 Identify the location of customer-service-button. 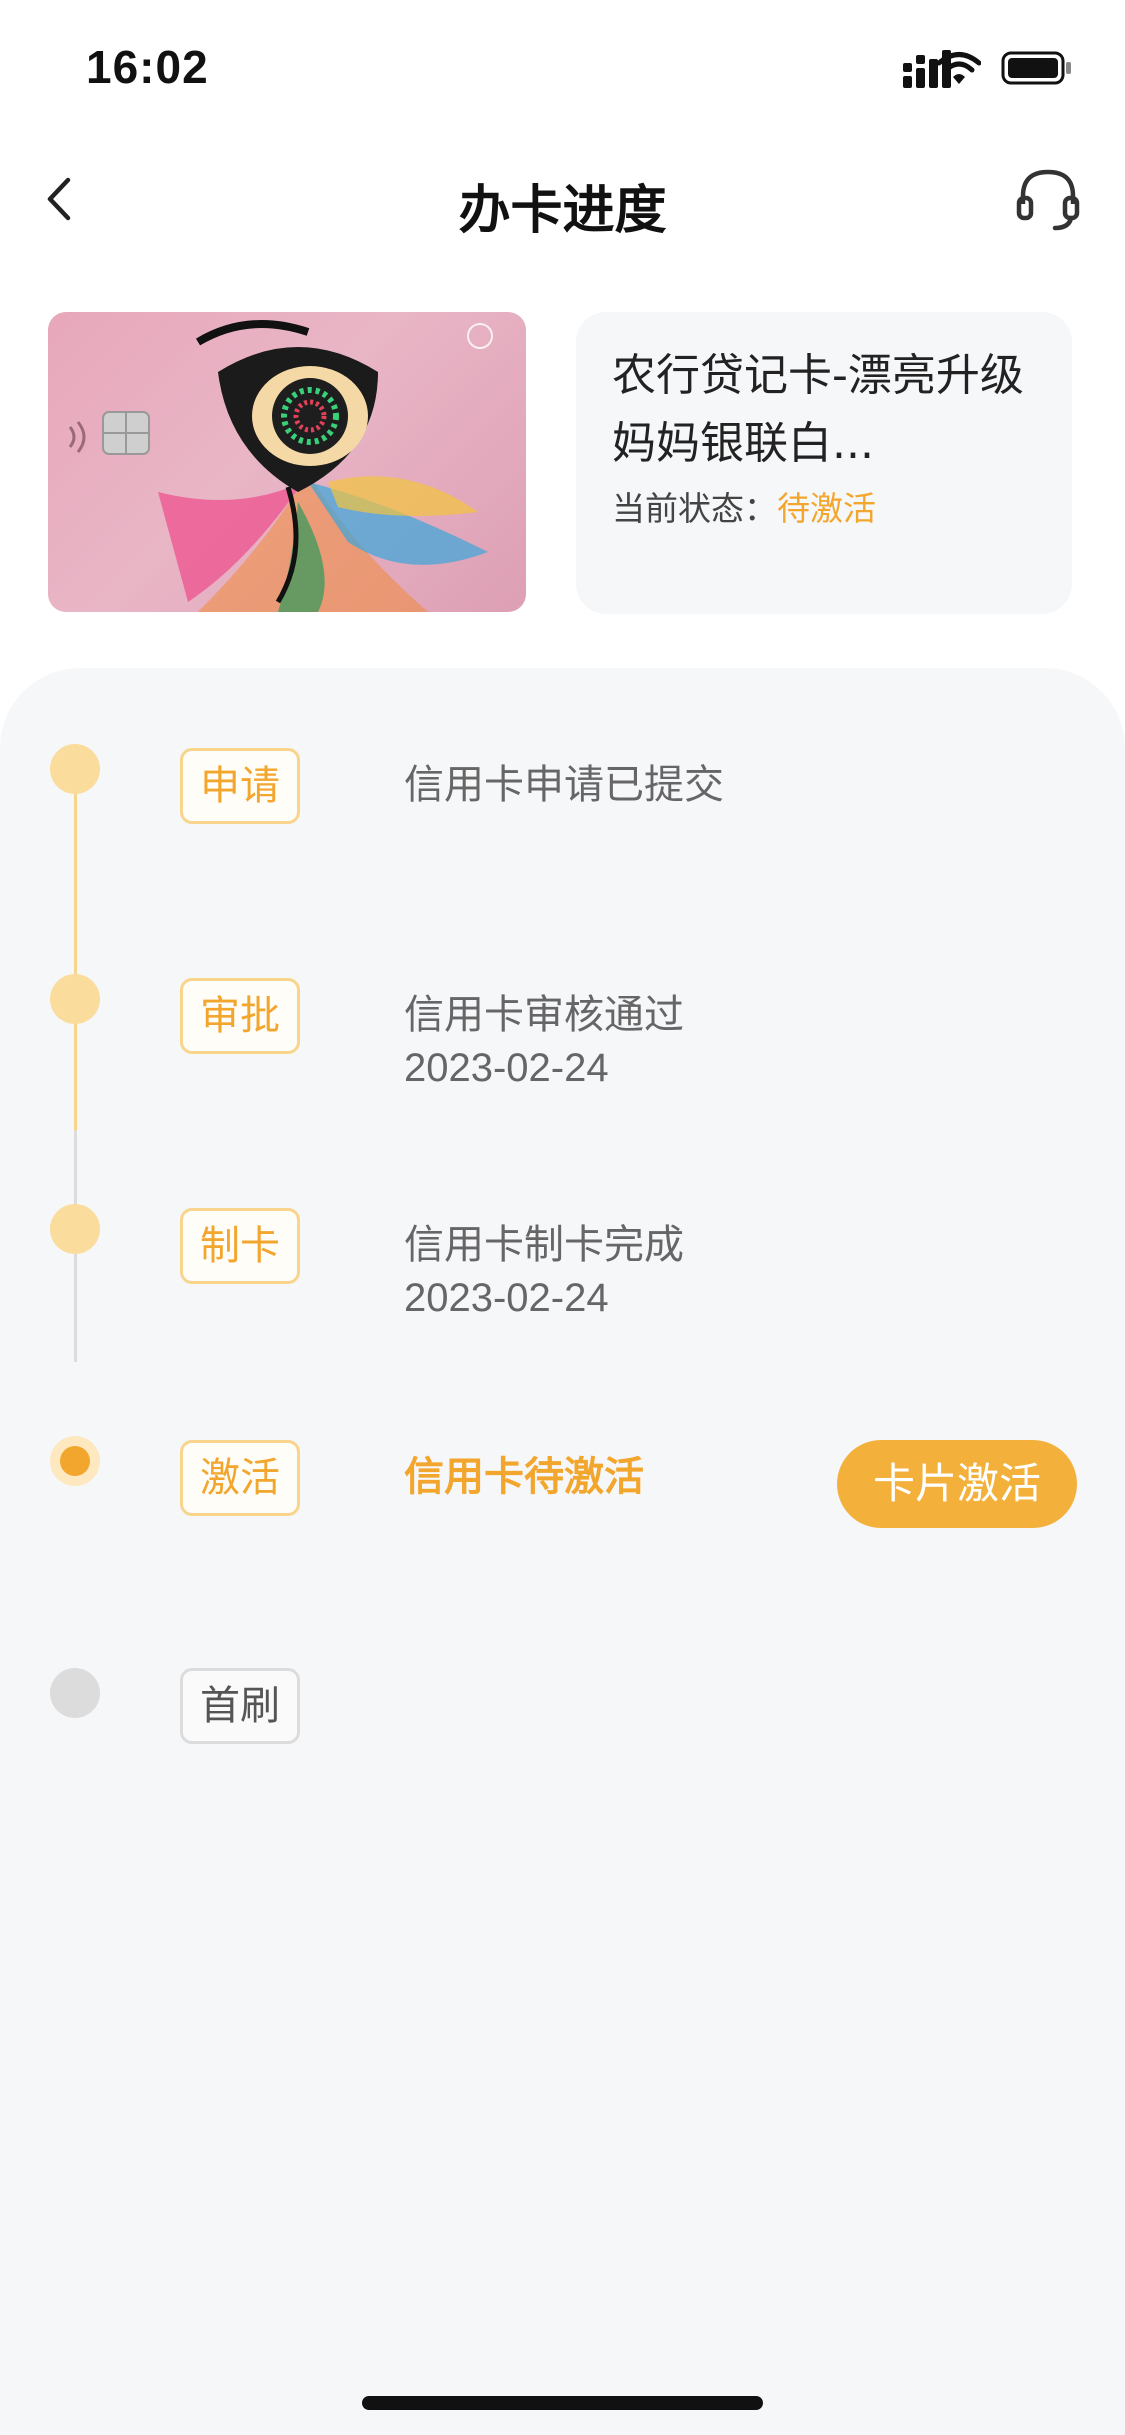
(1048, 199).